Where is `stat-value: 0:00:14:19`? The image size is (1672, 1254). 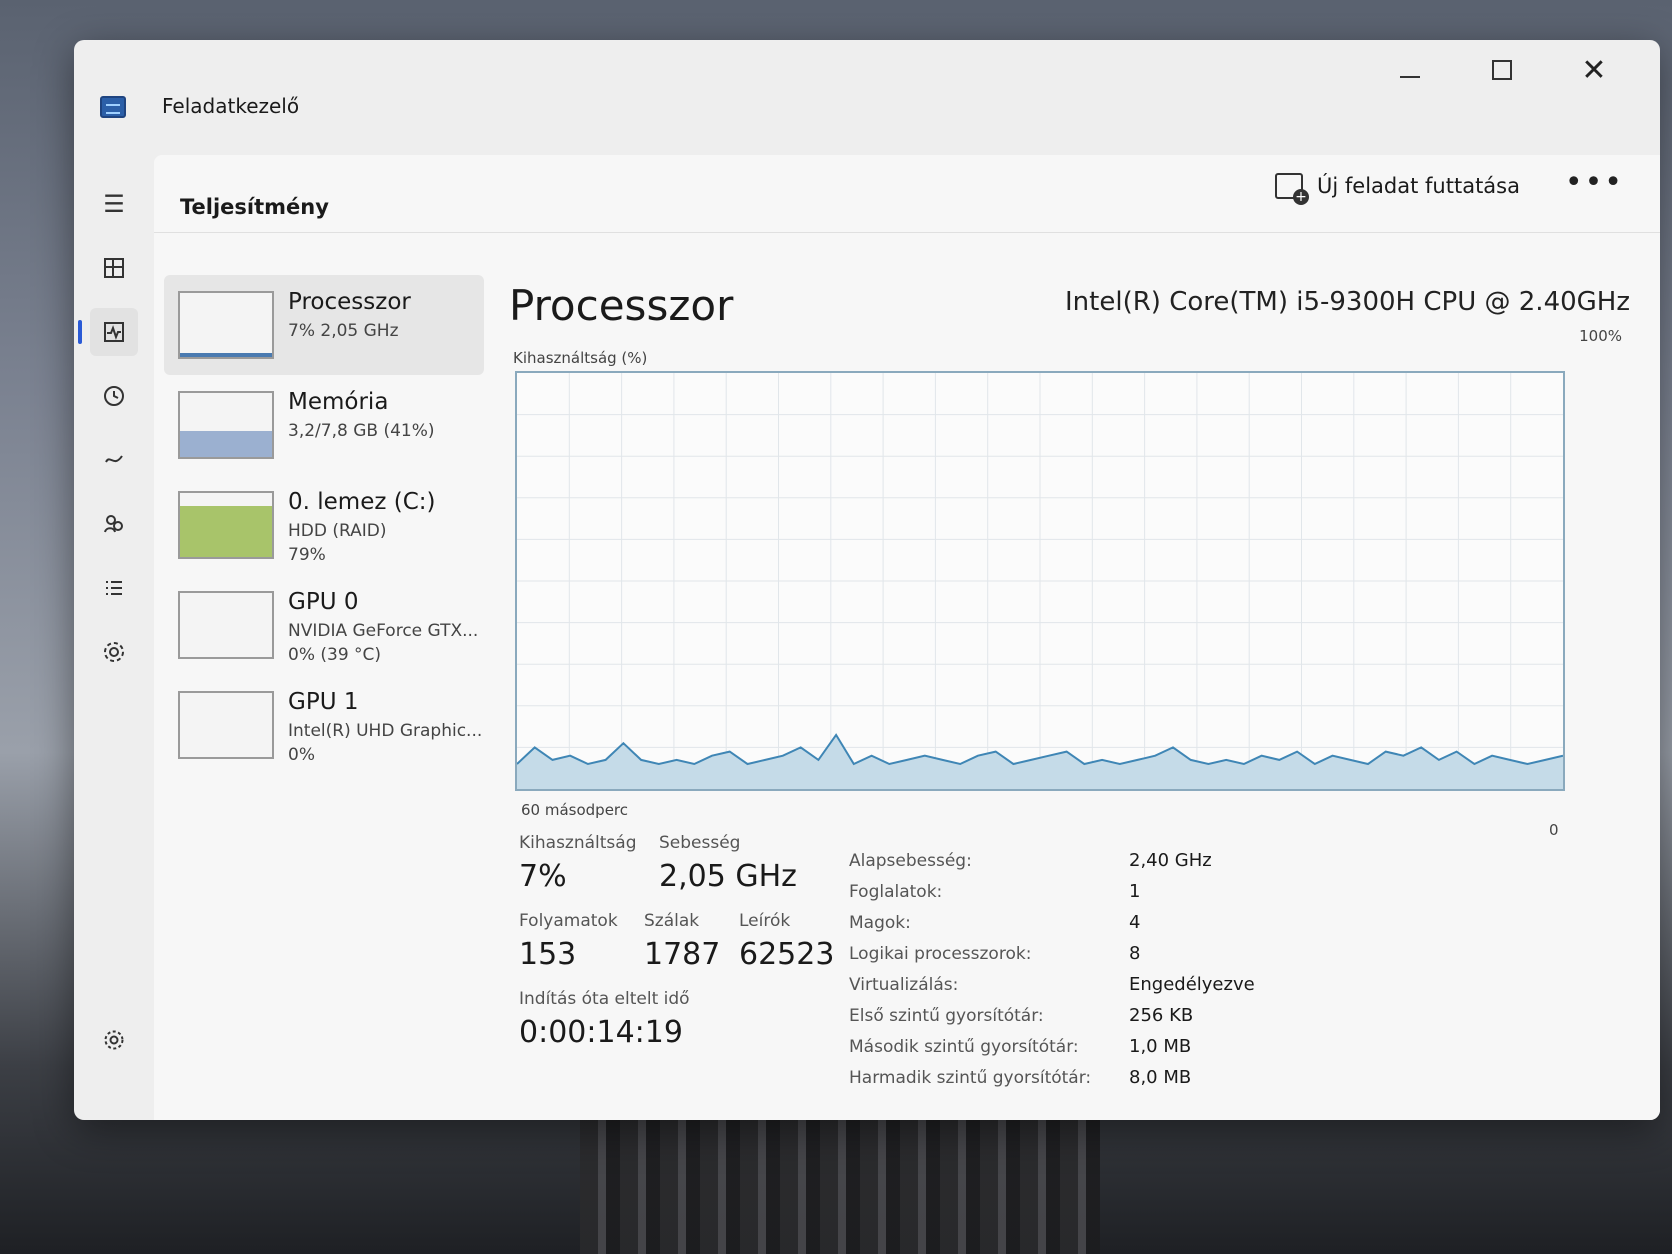
stat-value: 0:00:14:19 is located at coordinates (601, 1032).